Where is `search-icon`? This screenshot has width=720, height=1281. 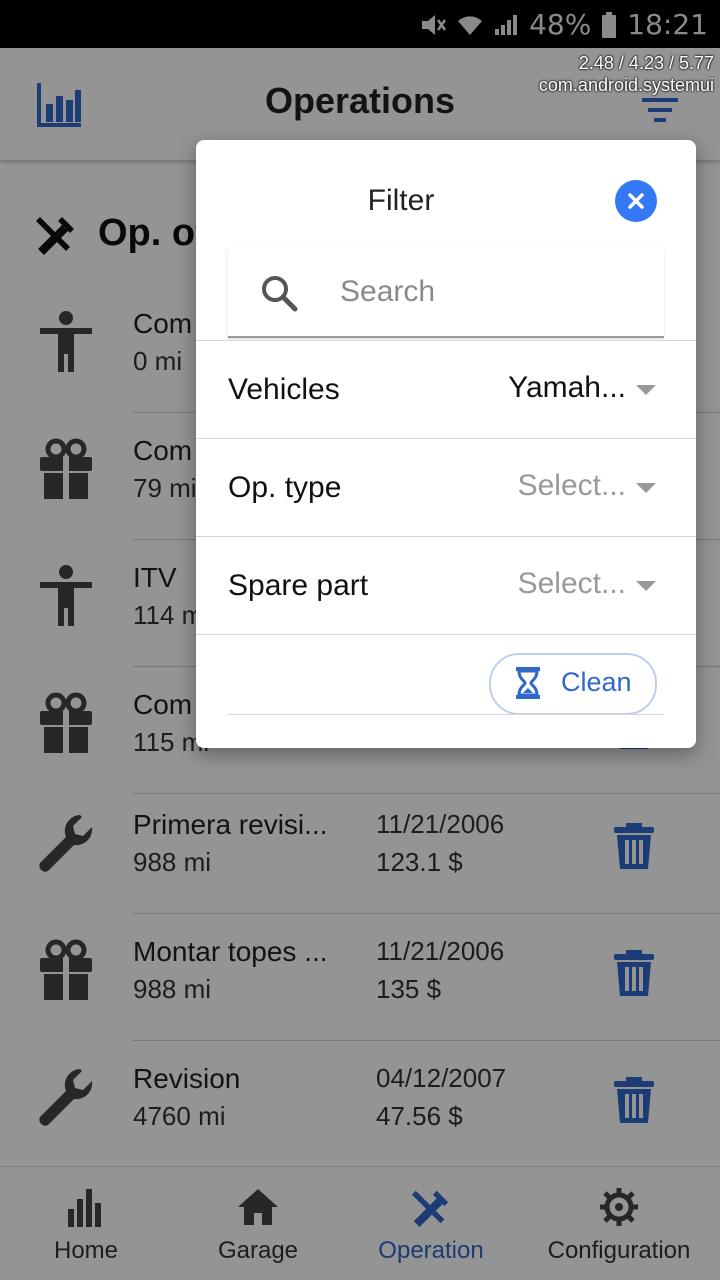 search-icon is located at coordinates (280, 294).